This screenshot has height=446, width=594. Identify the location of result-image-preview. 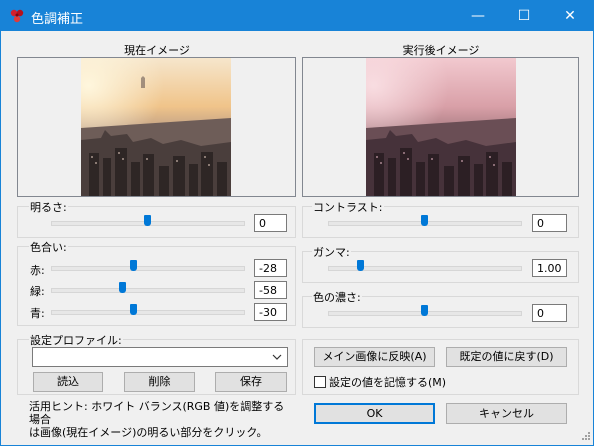
(440, 127).